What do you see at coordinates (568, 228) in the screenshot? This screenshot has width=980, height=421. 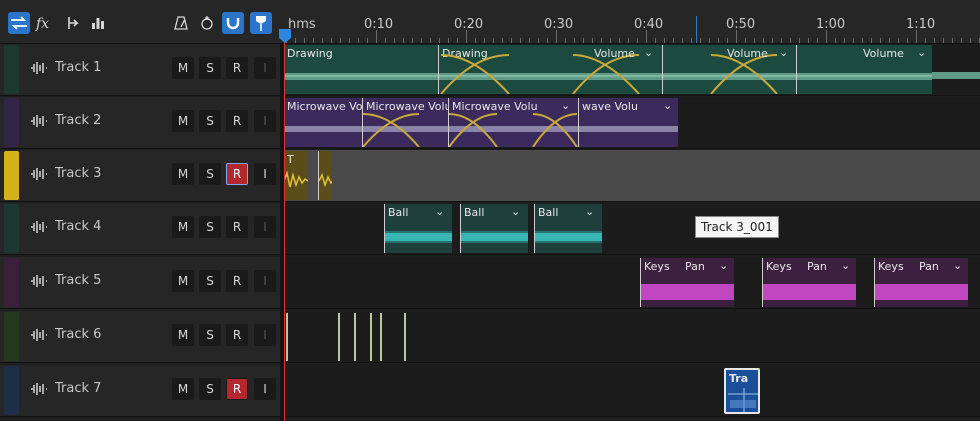 I see `clip-ball-3: Ball ⌄` at bounding box center [568, 228].